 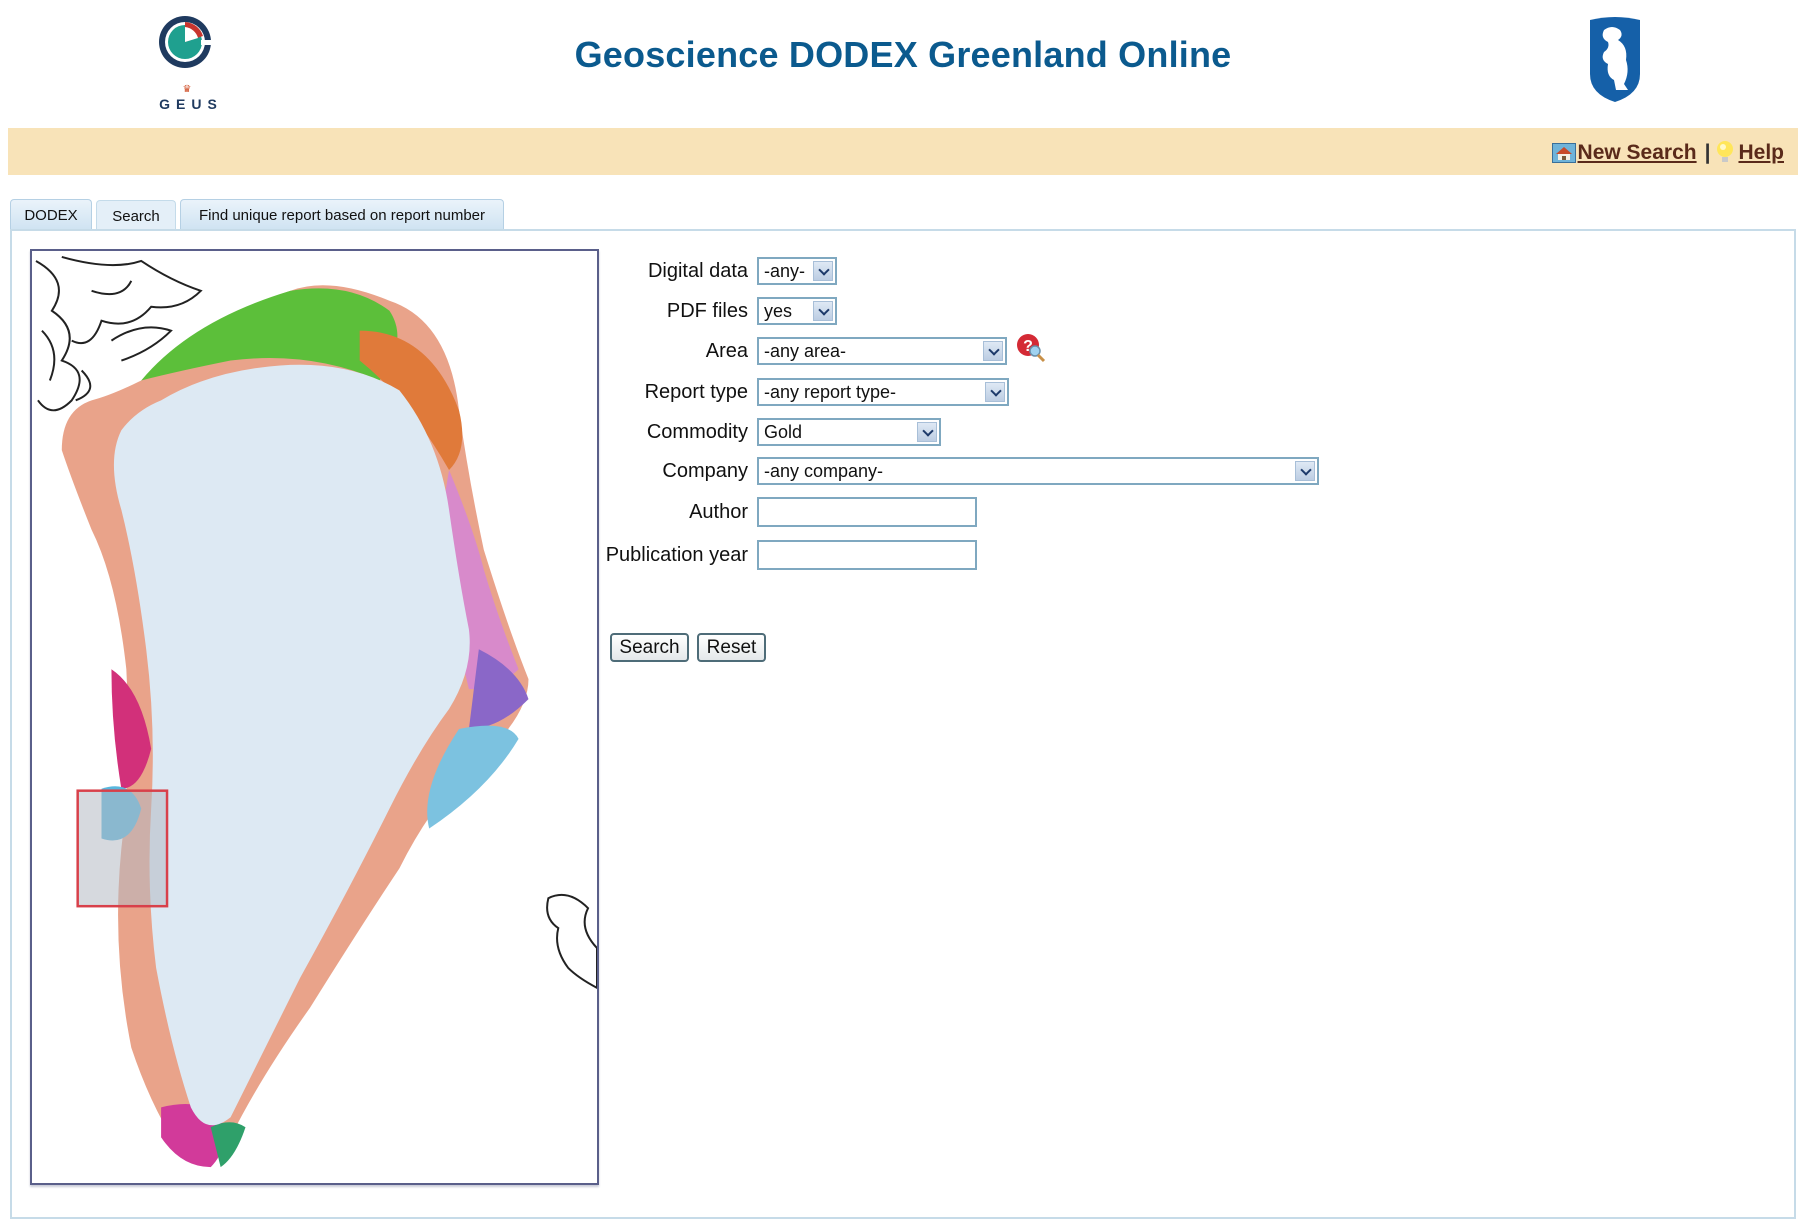 I want to click on reset-button: Reset, so click(x=731, y=647).